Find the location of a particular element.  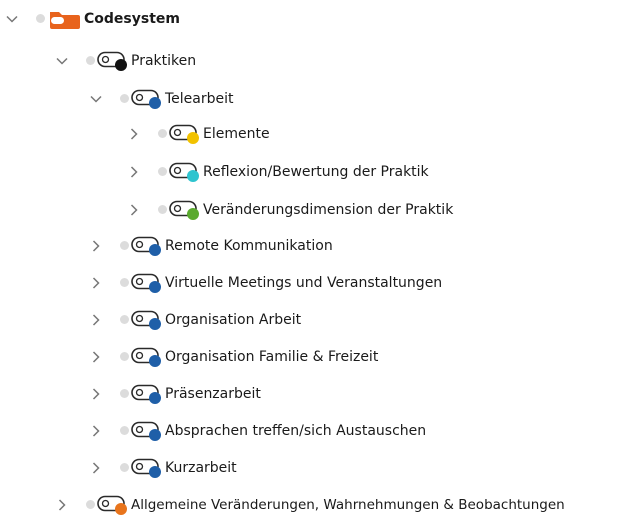

tree-node-remote-kommunikation: Remote Kommunikation is located at coordinates (210, 245).